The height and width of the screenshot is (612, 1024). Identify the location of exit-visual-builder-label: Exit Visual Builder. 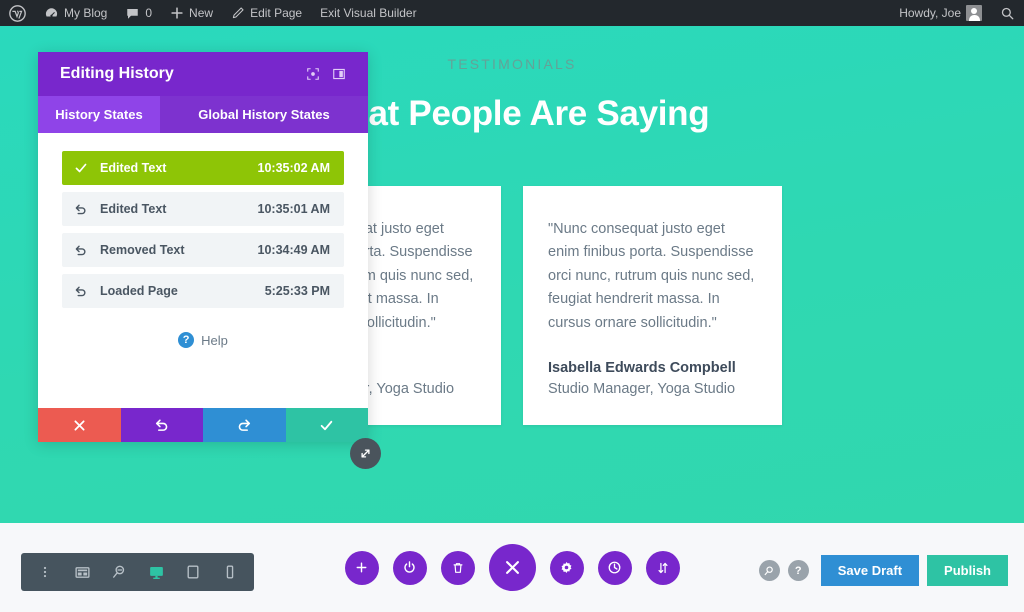
(368, 13).